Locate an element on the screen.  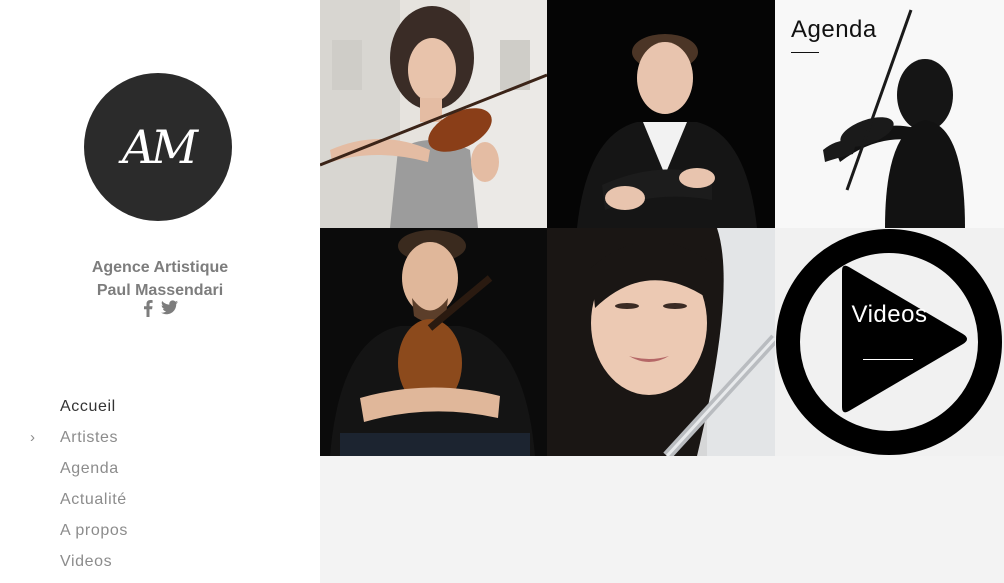
nav-item-a-propos: A propos is located at coordinates (94, 535).